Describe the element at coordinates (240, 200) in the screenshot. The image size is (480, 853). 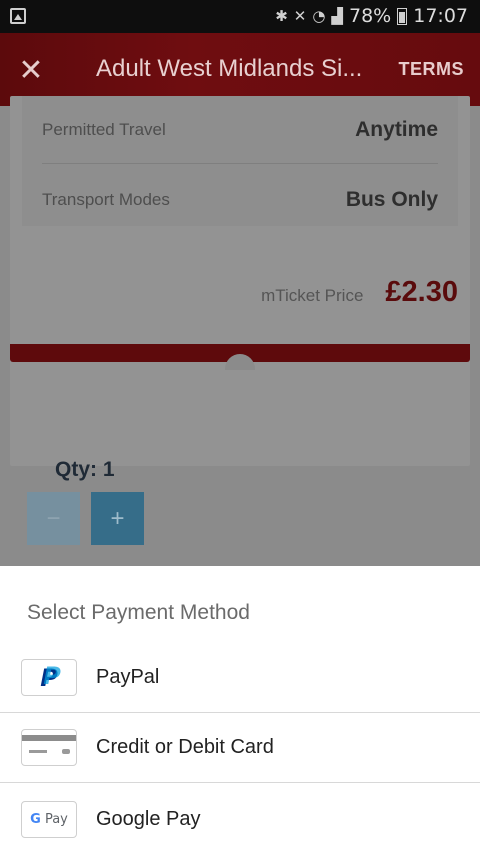
I see `detail-row-transport-modes: Transport Modes Bus Only` at that location.